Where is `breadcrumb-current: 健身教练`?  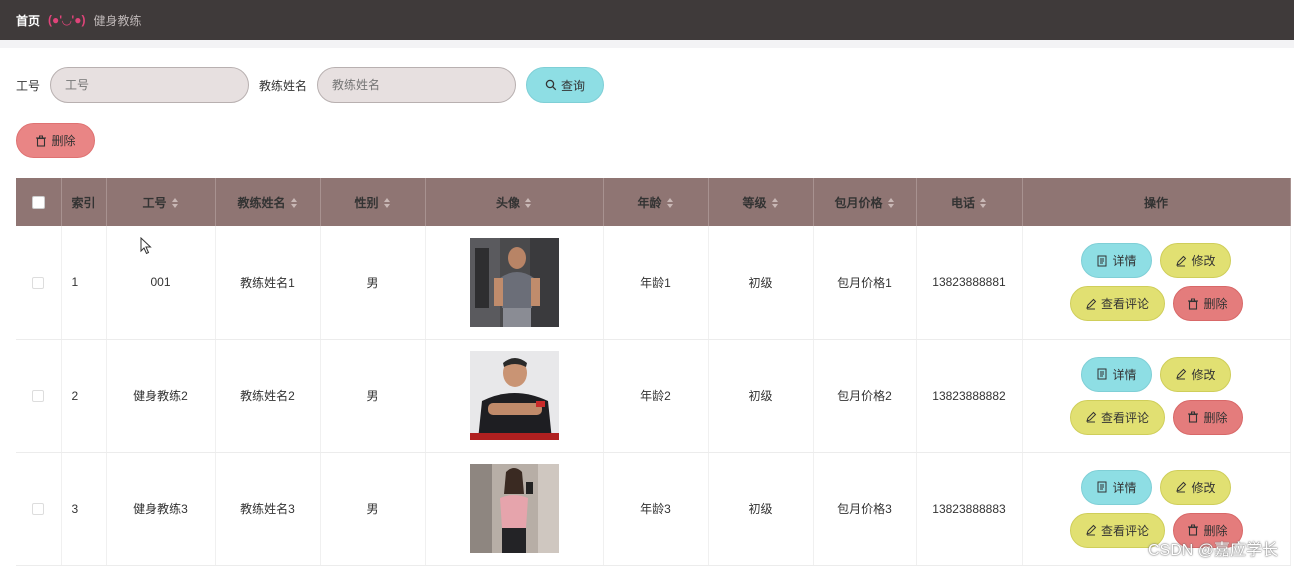 breadcrumb-current: 健身教练 is located at coordinates (117, 20).